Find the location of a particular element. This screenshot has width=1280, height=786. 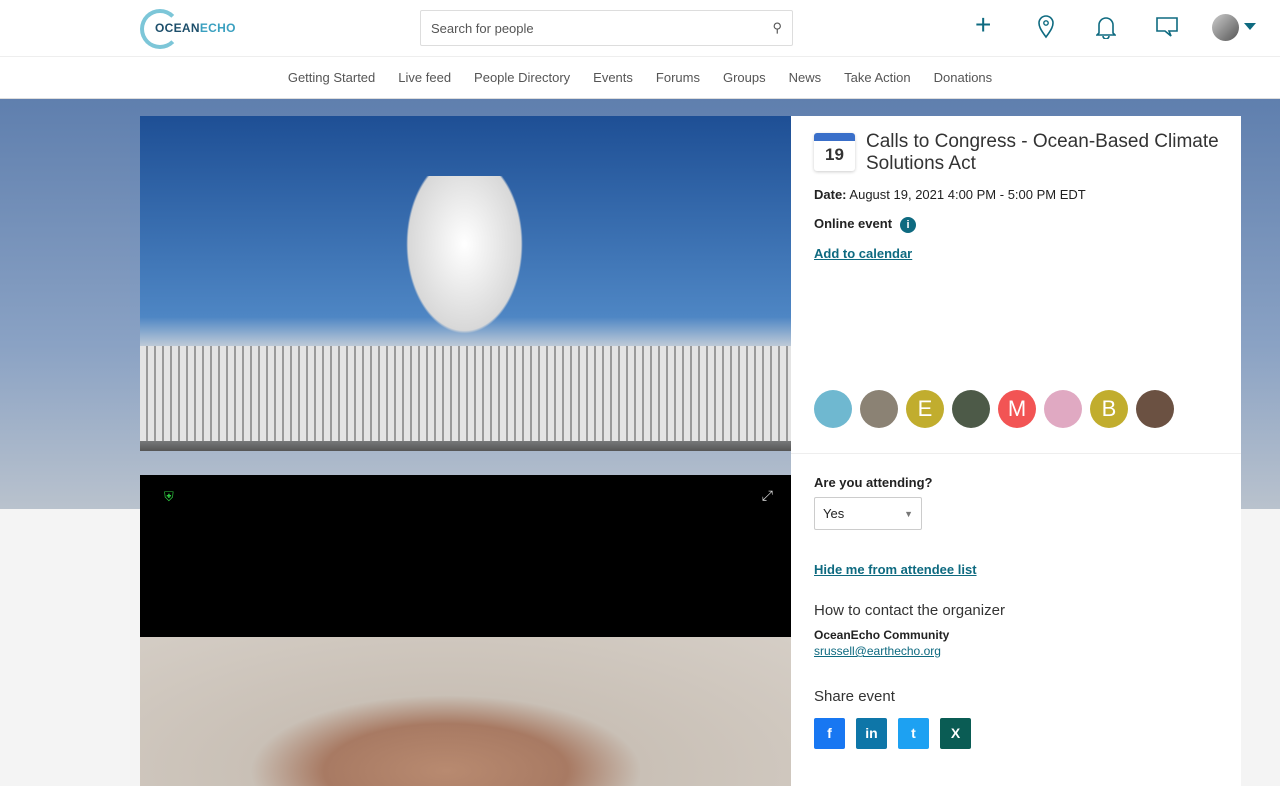

attendee-avatar: B is located at coordinates (1109, 409).